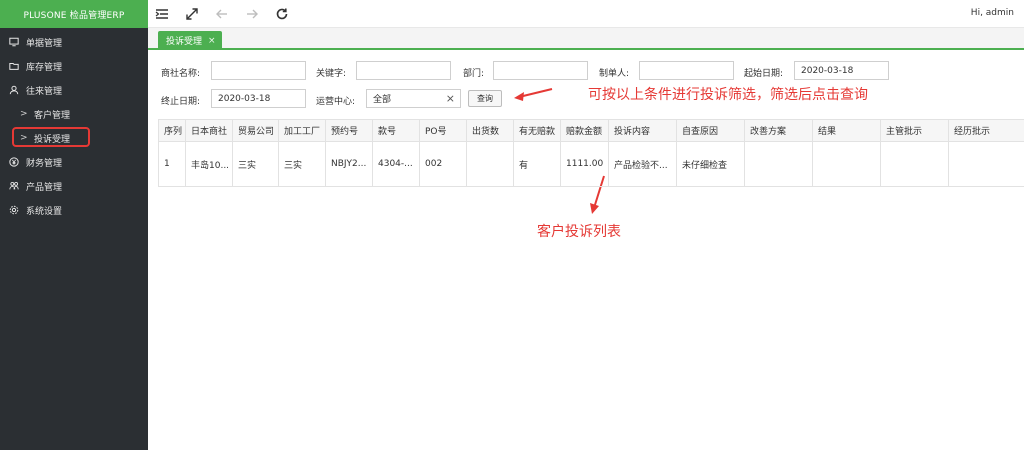 Image resolution: width=1024 pixels, height=450 pixels. Describe the element at coordinates (331, 74) in the screenshot. I see `keyword-label: 关键字:` at that location.